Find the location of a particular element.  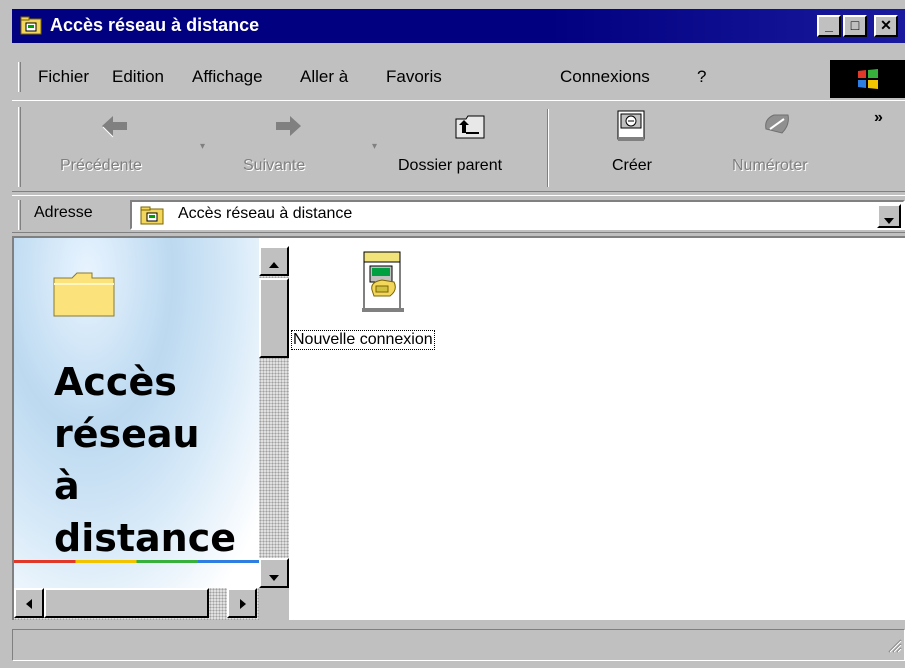

create-label: Créer is located at coordinates (632, 165).